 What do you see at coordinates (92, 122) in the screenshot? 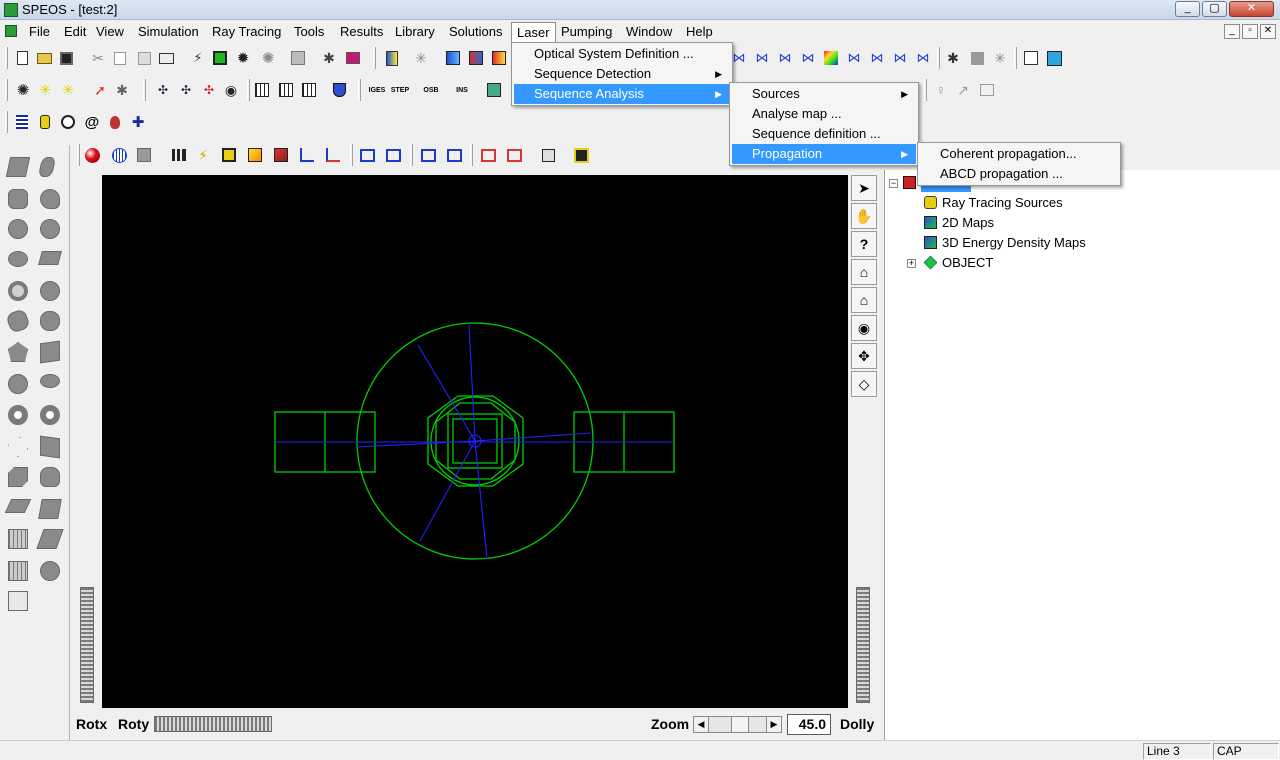
I see `at-icon: @` at bounding box center [92, 122].